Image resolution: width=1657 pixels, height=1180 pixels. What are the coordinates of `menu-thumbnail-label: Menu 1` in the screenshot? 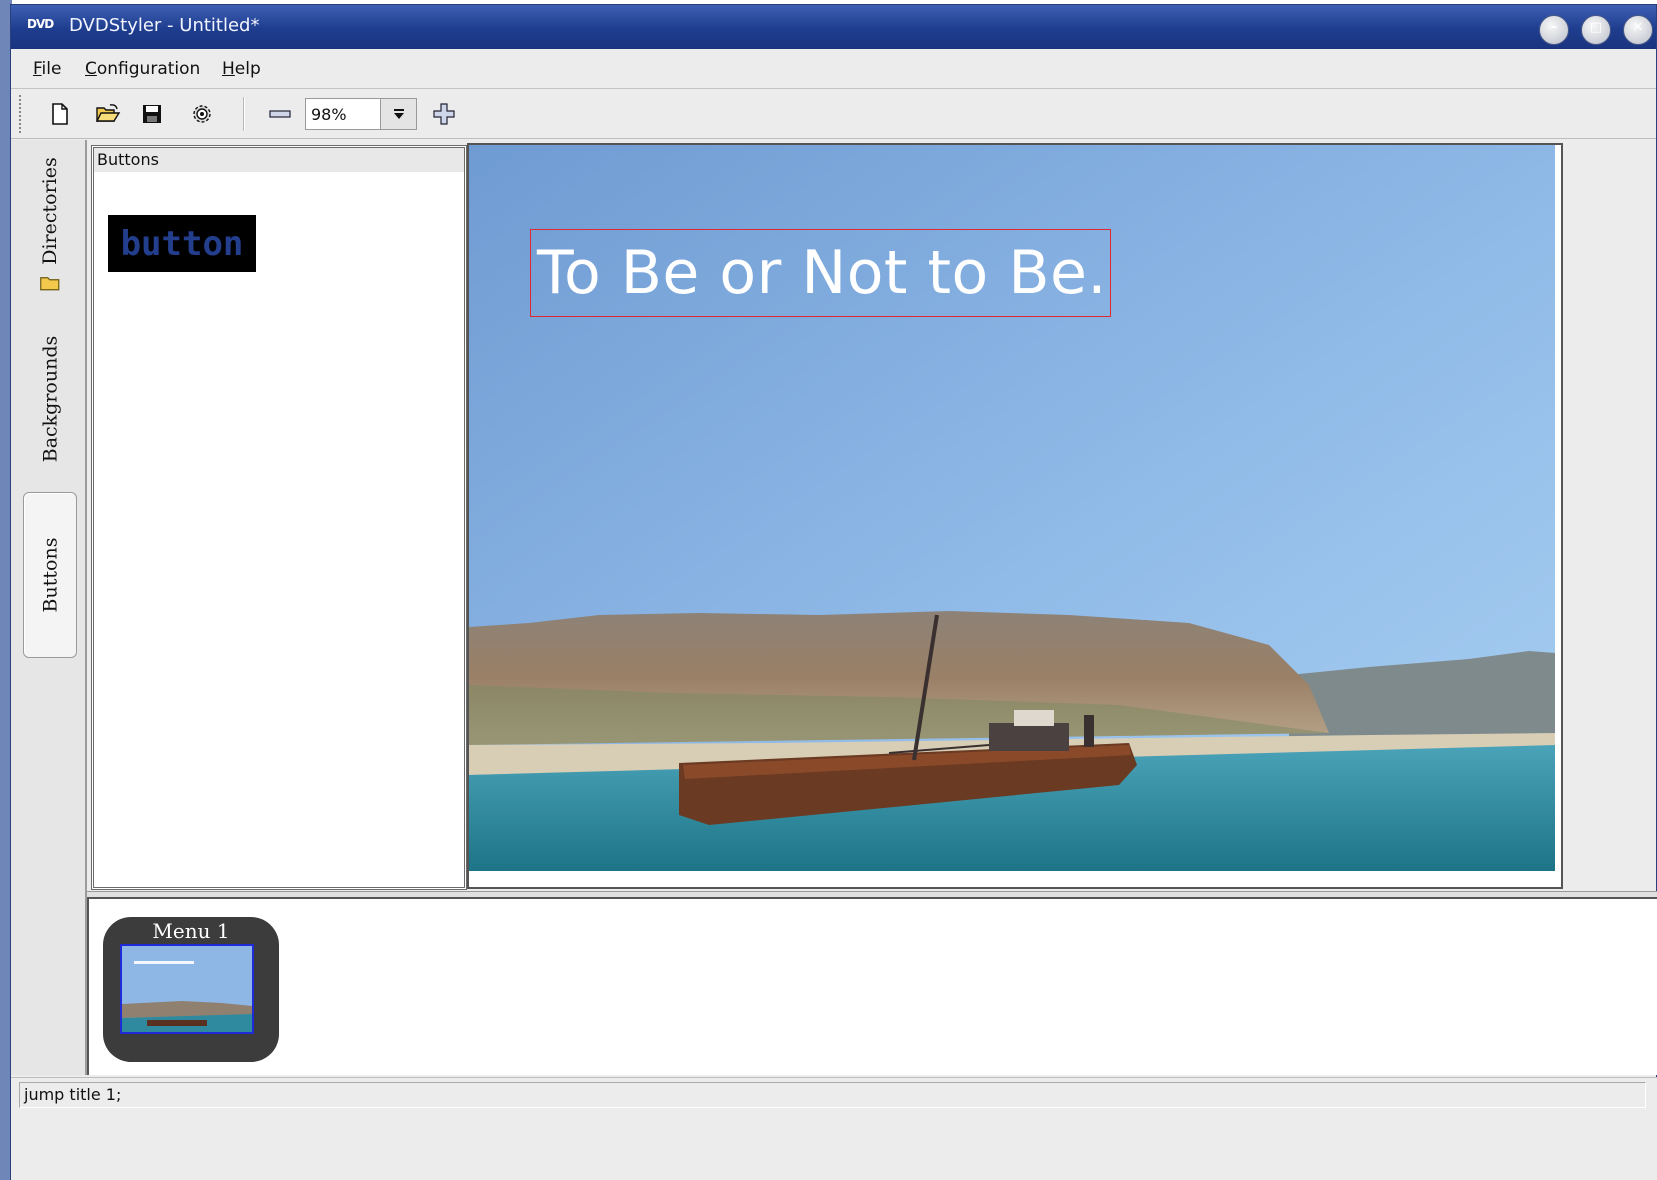 It's located at (191, 931).